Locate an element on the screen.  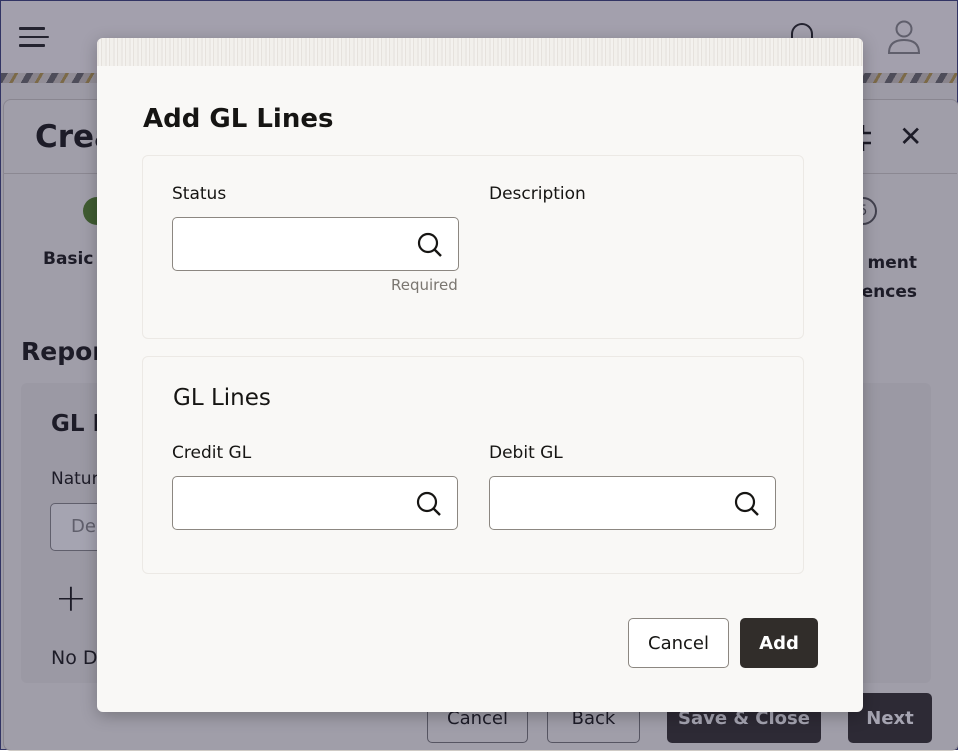
debit-gl-field is located at coordinates (632, 503).